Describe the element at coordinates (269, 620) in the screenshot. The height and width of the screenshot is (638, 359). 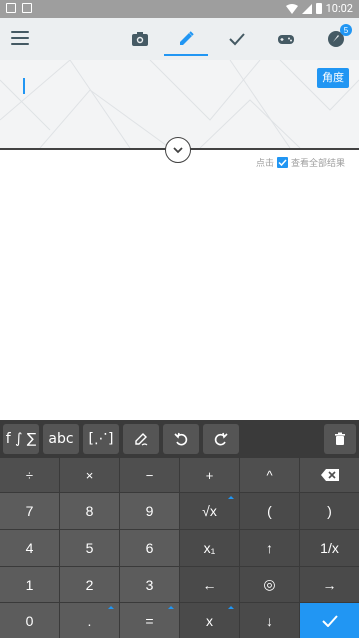
I see `arrow-down-key: ↓` at that location.